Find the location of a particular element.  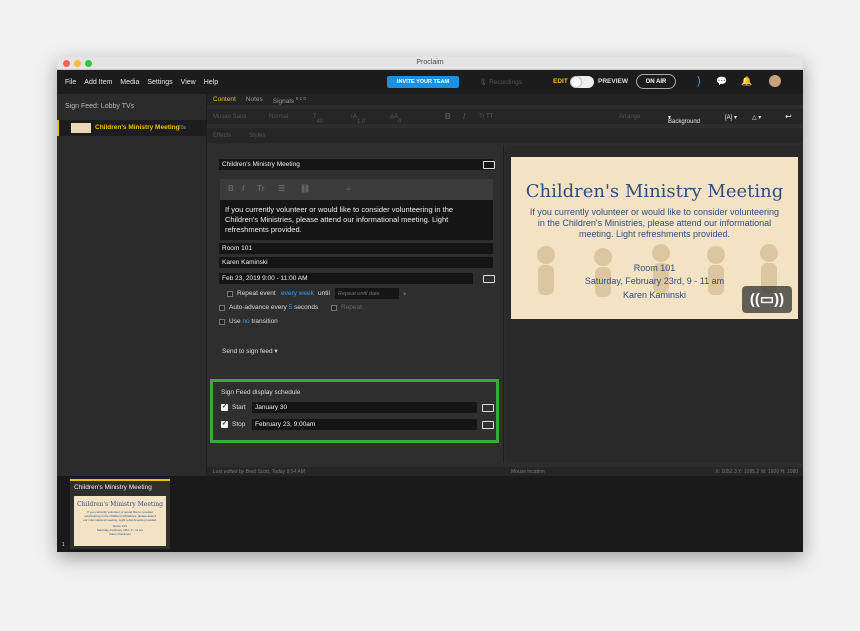

until-dropdown-icon: ▾ is located at coordinates (404, 294).